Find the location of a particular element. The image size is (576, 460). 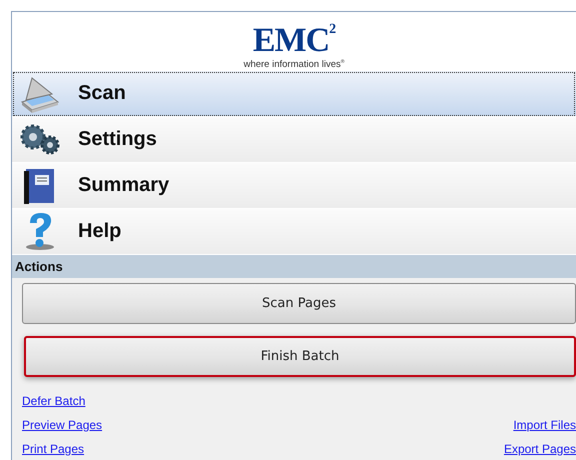

action-link: Export Pages is located at coordinates (540, 449).